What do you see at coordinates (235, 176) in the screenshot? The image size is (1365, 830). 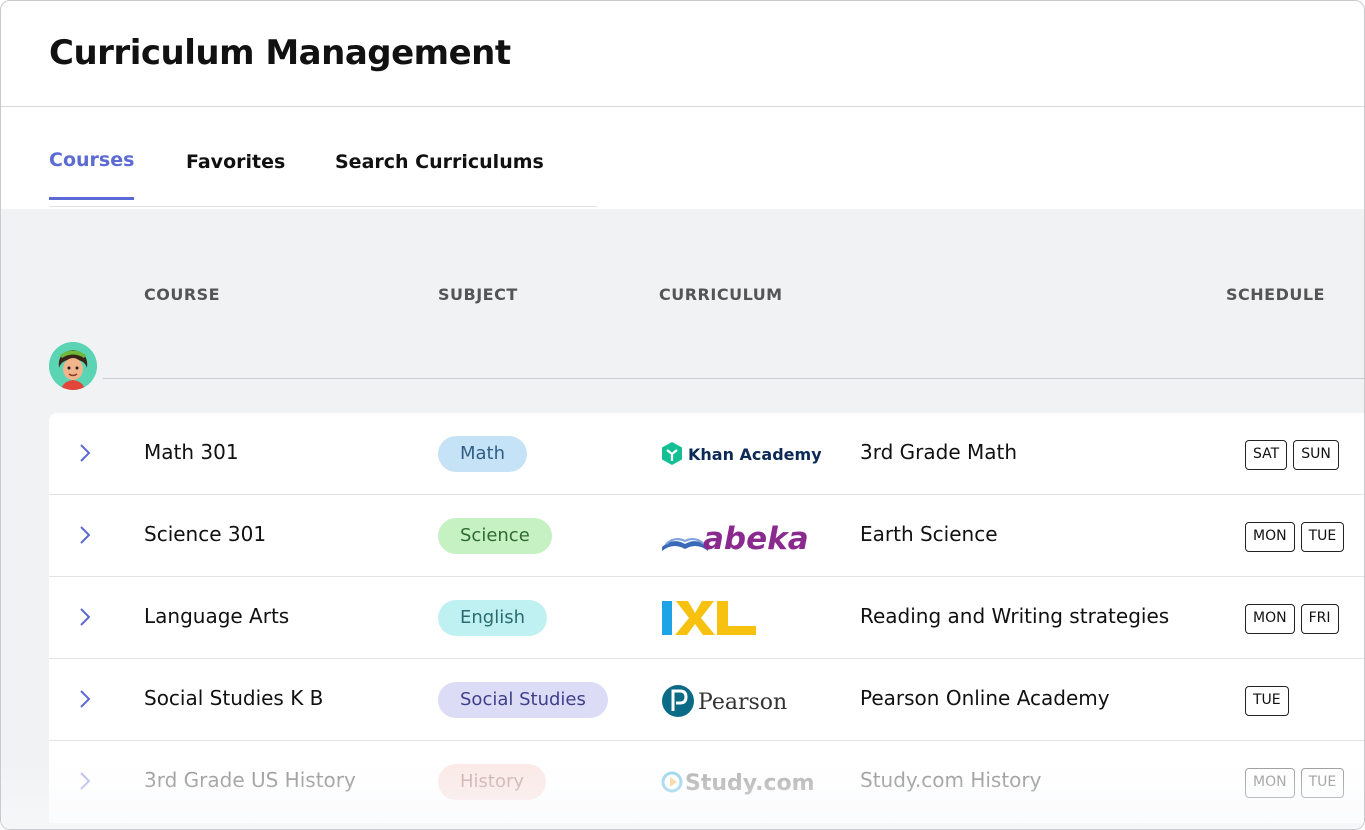 I see `tab-favorites: Favorites` at bounding box center [235, 176].